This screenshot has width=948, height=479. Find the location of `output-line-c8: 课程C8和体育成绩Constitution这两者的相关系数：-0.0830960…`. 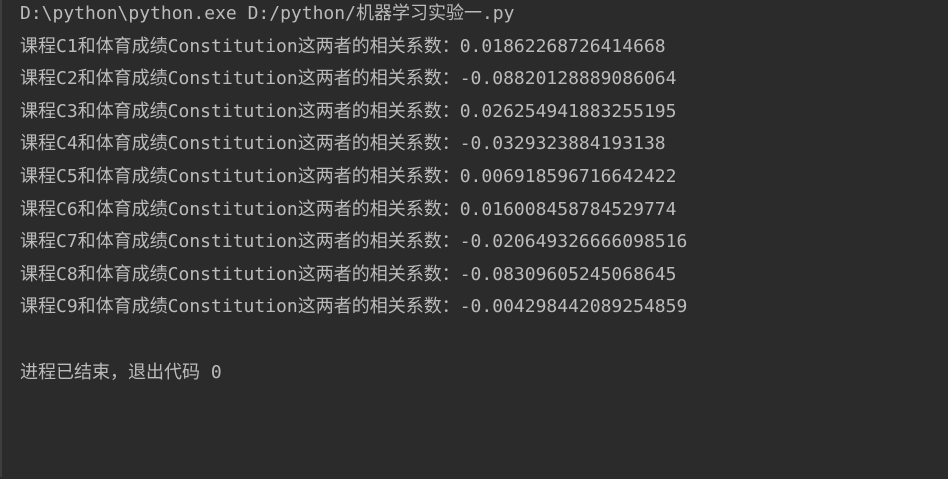

output-line-c8: 课程C8和体育成绩Constitution这两者的相关系数：-0.0830960… is located at coordinates (348, 274).